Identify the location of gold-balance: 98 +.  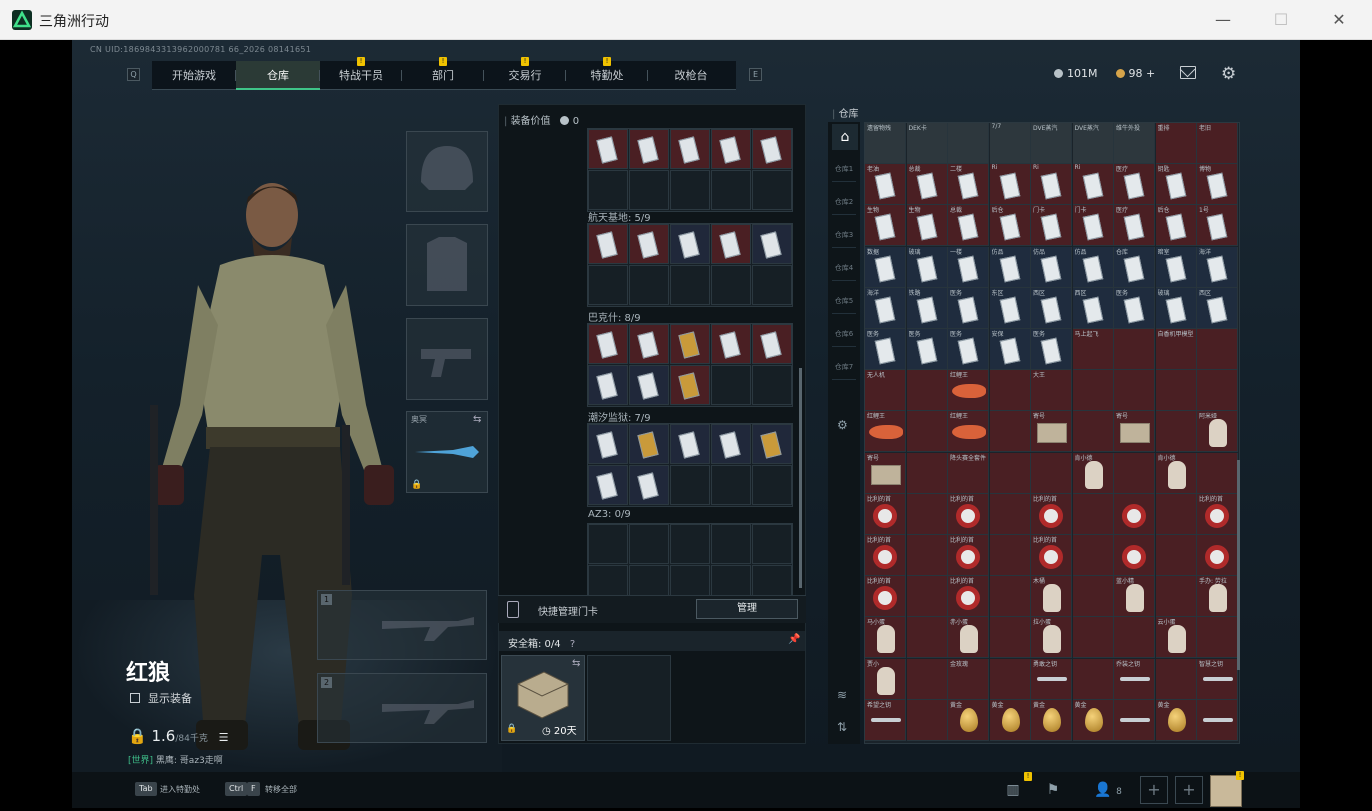
(1135, 73).